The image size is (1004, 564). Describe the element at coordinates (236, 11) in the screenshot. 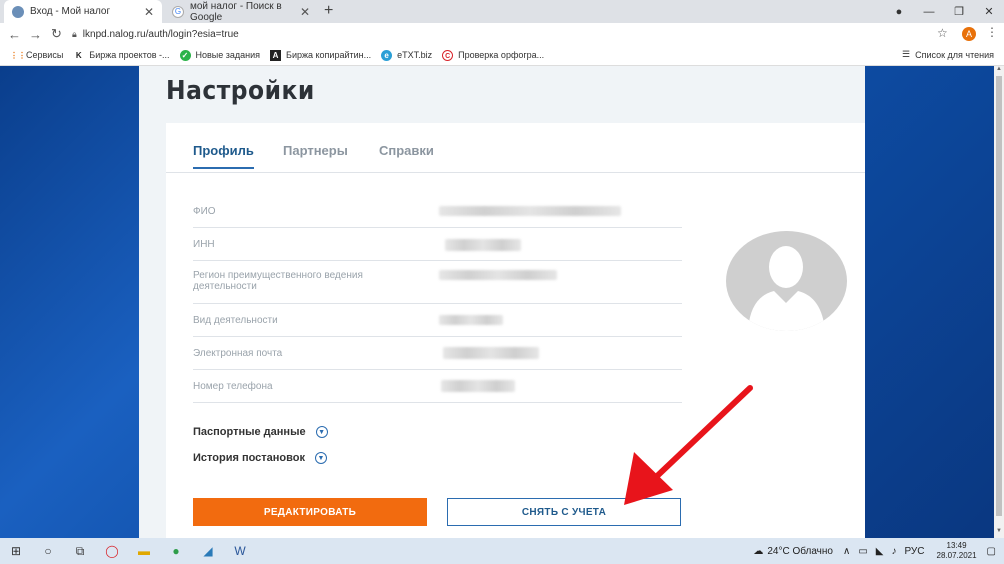

I see `tab-title: мой налог - Поиск в Google` at that location.